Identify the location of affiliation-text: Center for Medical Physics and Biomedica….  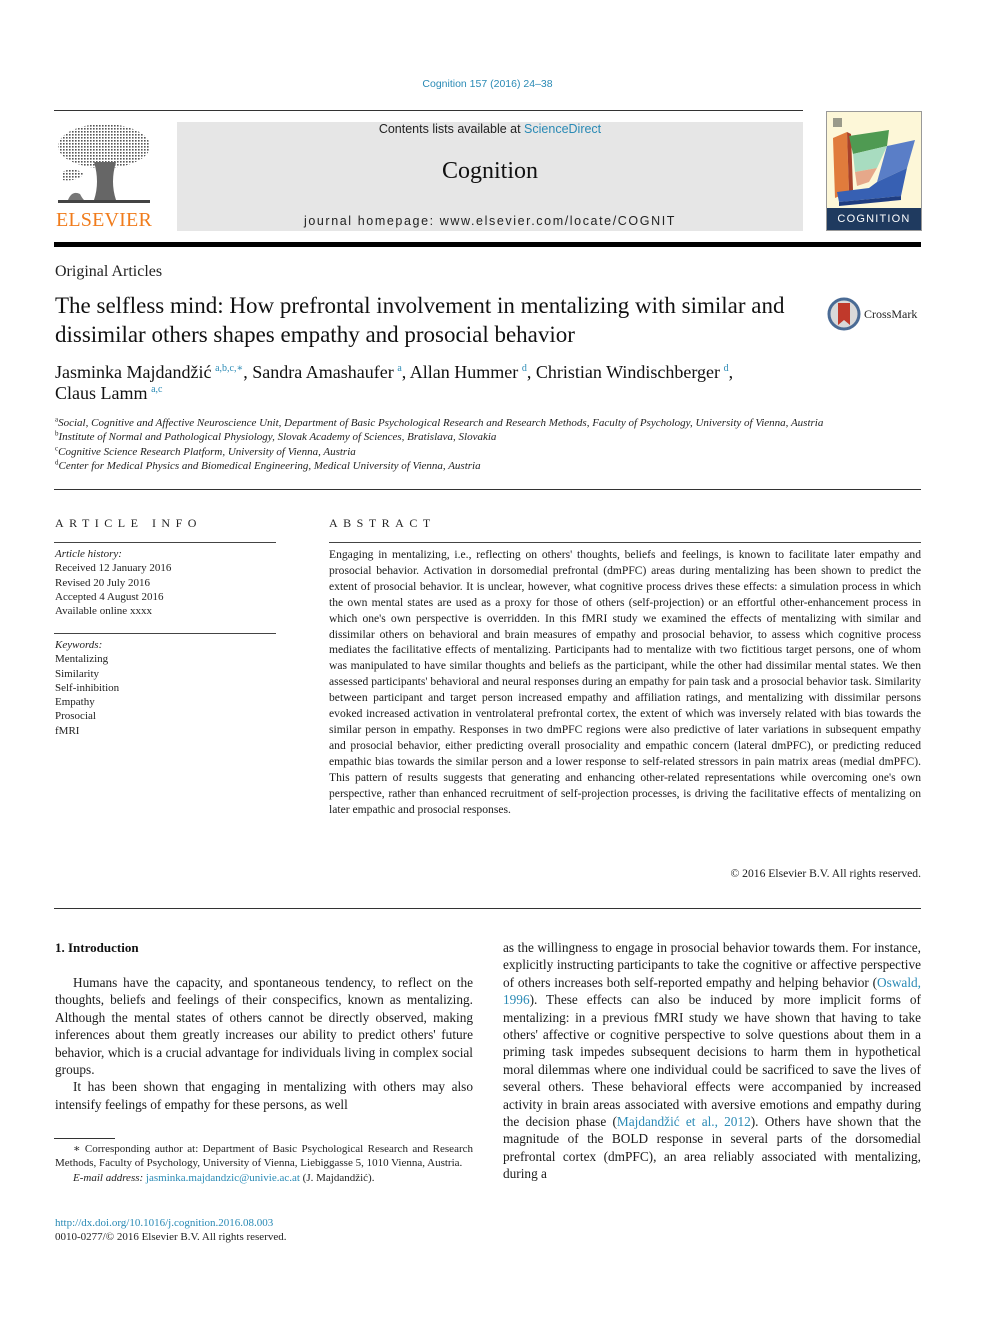
(269, 465).